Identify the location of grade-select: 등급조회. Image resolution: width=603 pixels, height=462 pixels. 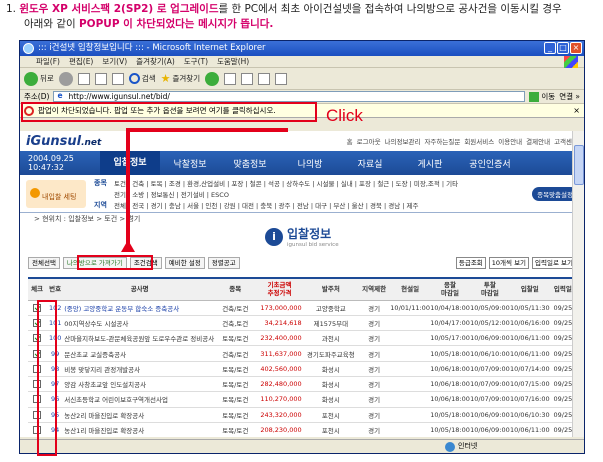
(470, 263).